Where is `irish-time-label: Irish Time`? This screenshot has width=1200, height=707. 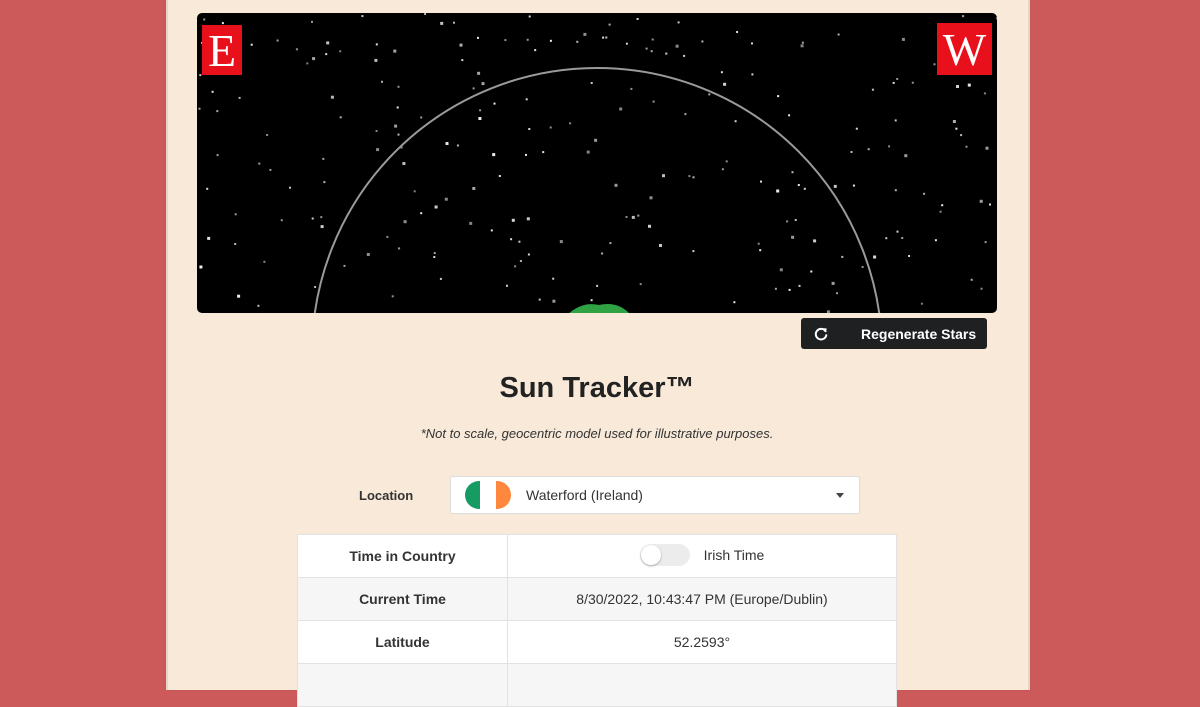 irish-time-label: Irish Time is located at coordinates (734, 554).